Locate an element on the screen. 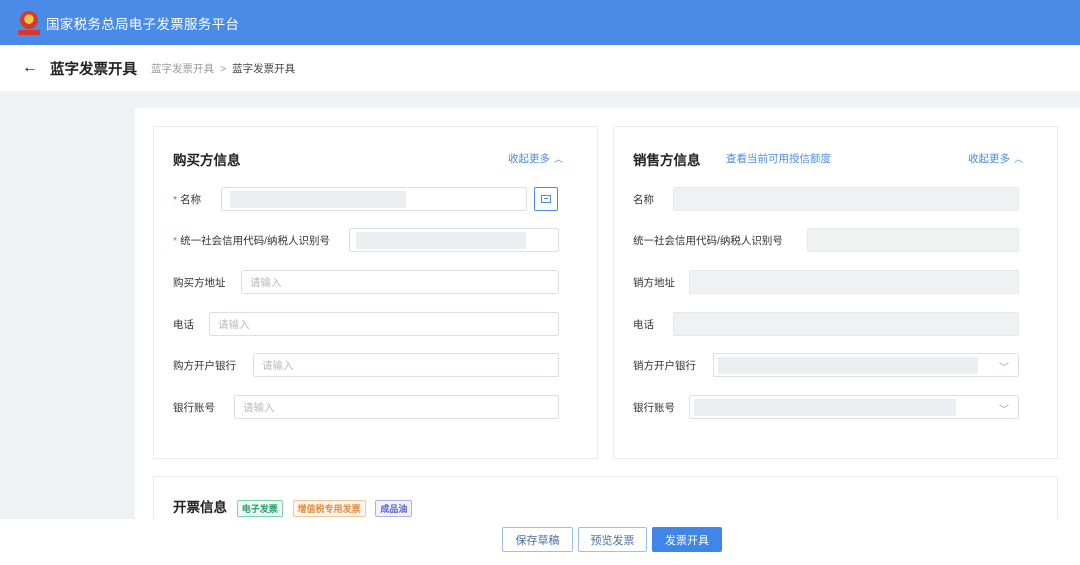  page-title: 蓝字发票开具 is located at coordinates (93, 69).